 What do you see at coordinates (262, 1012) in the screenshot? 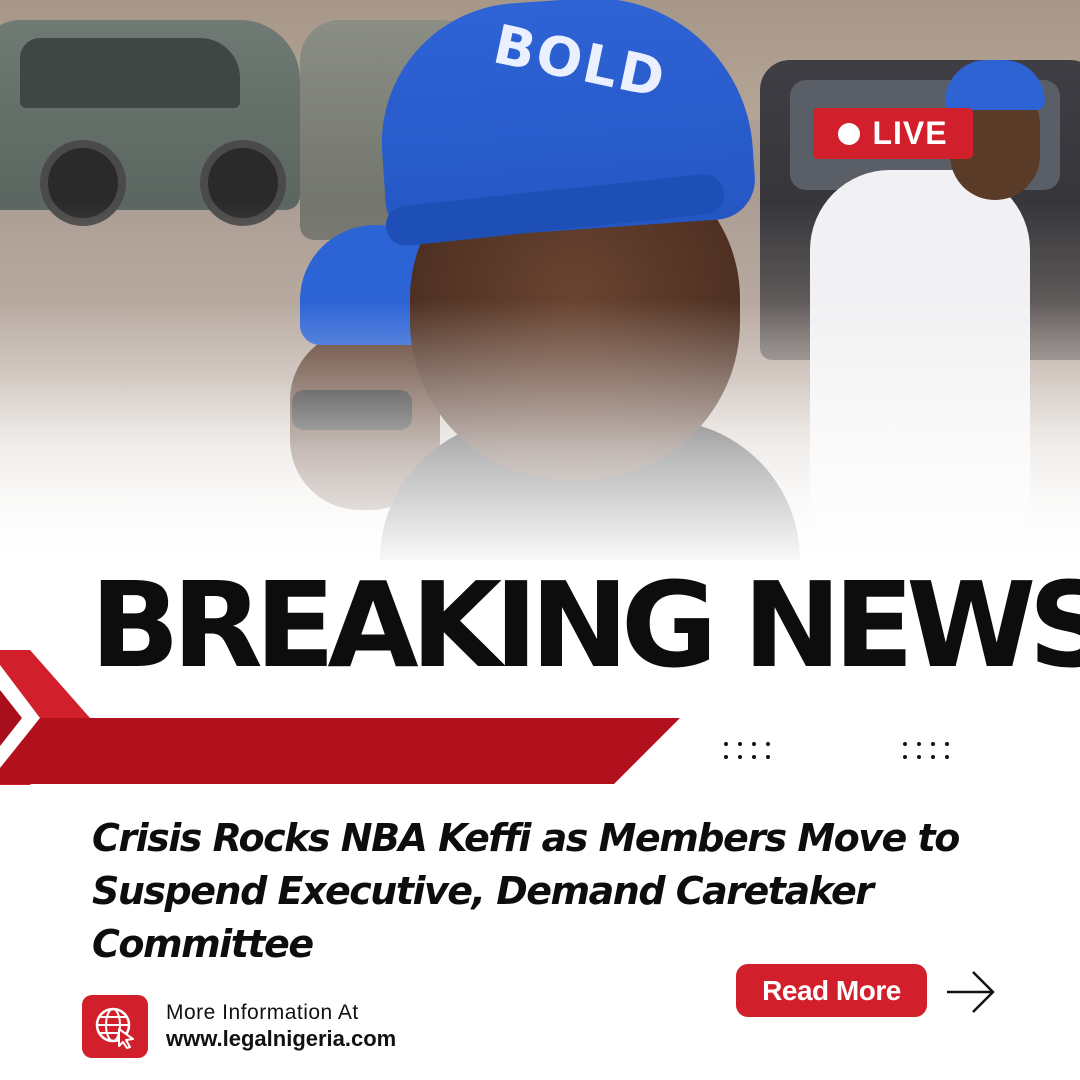
I see `more-info-label: More Information At` at bounding box center [262, 1012].